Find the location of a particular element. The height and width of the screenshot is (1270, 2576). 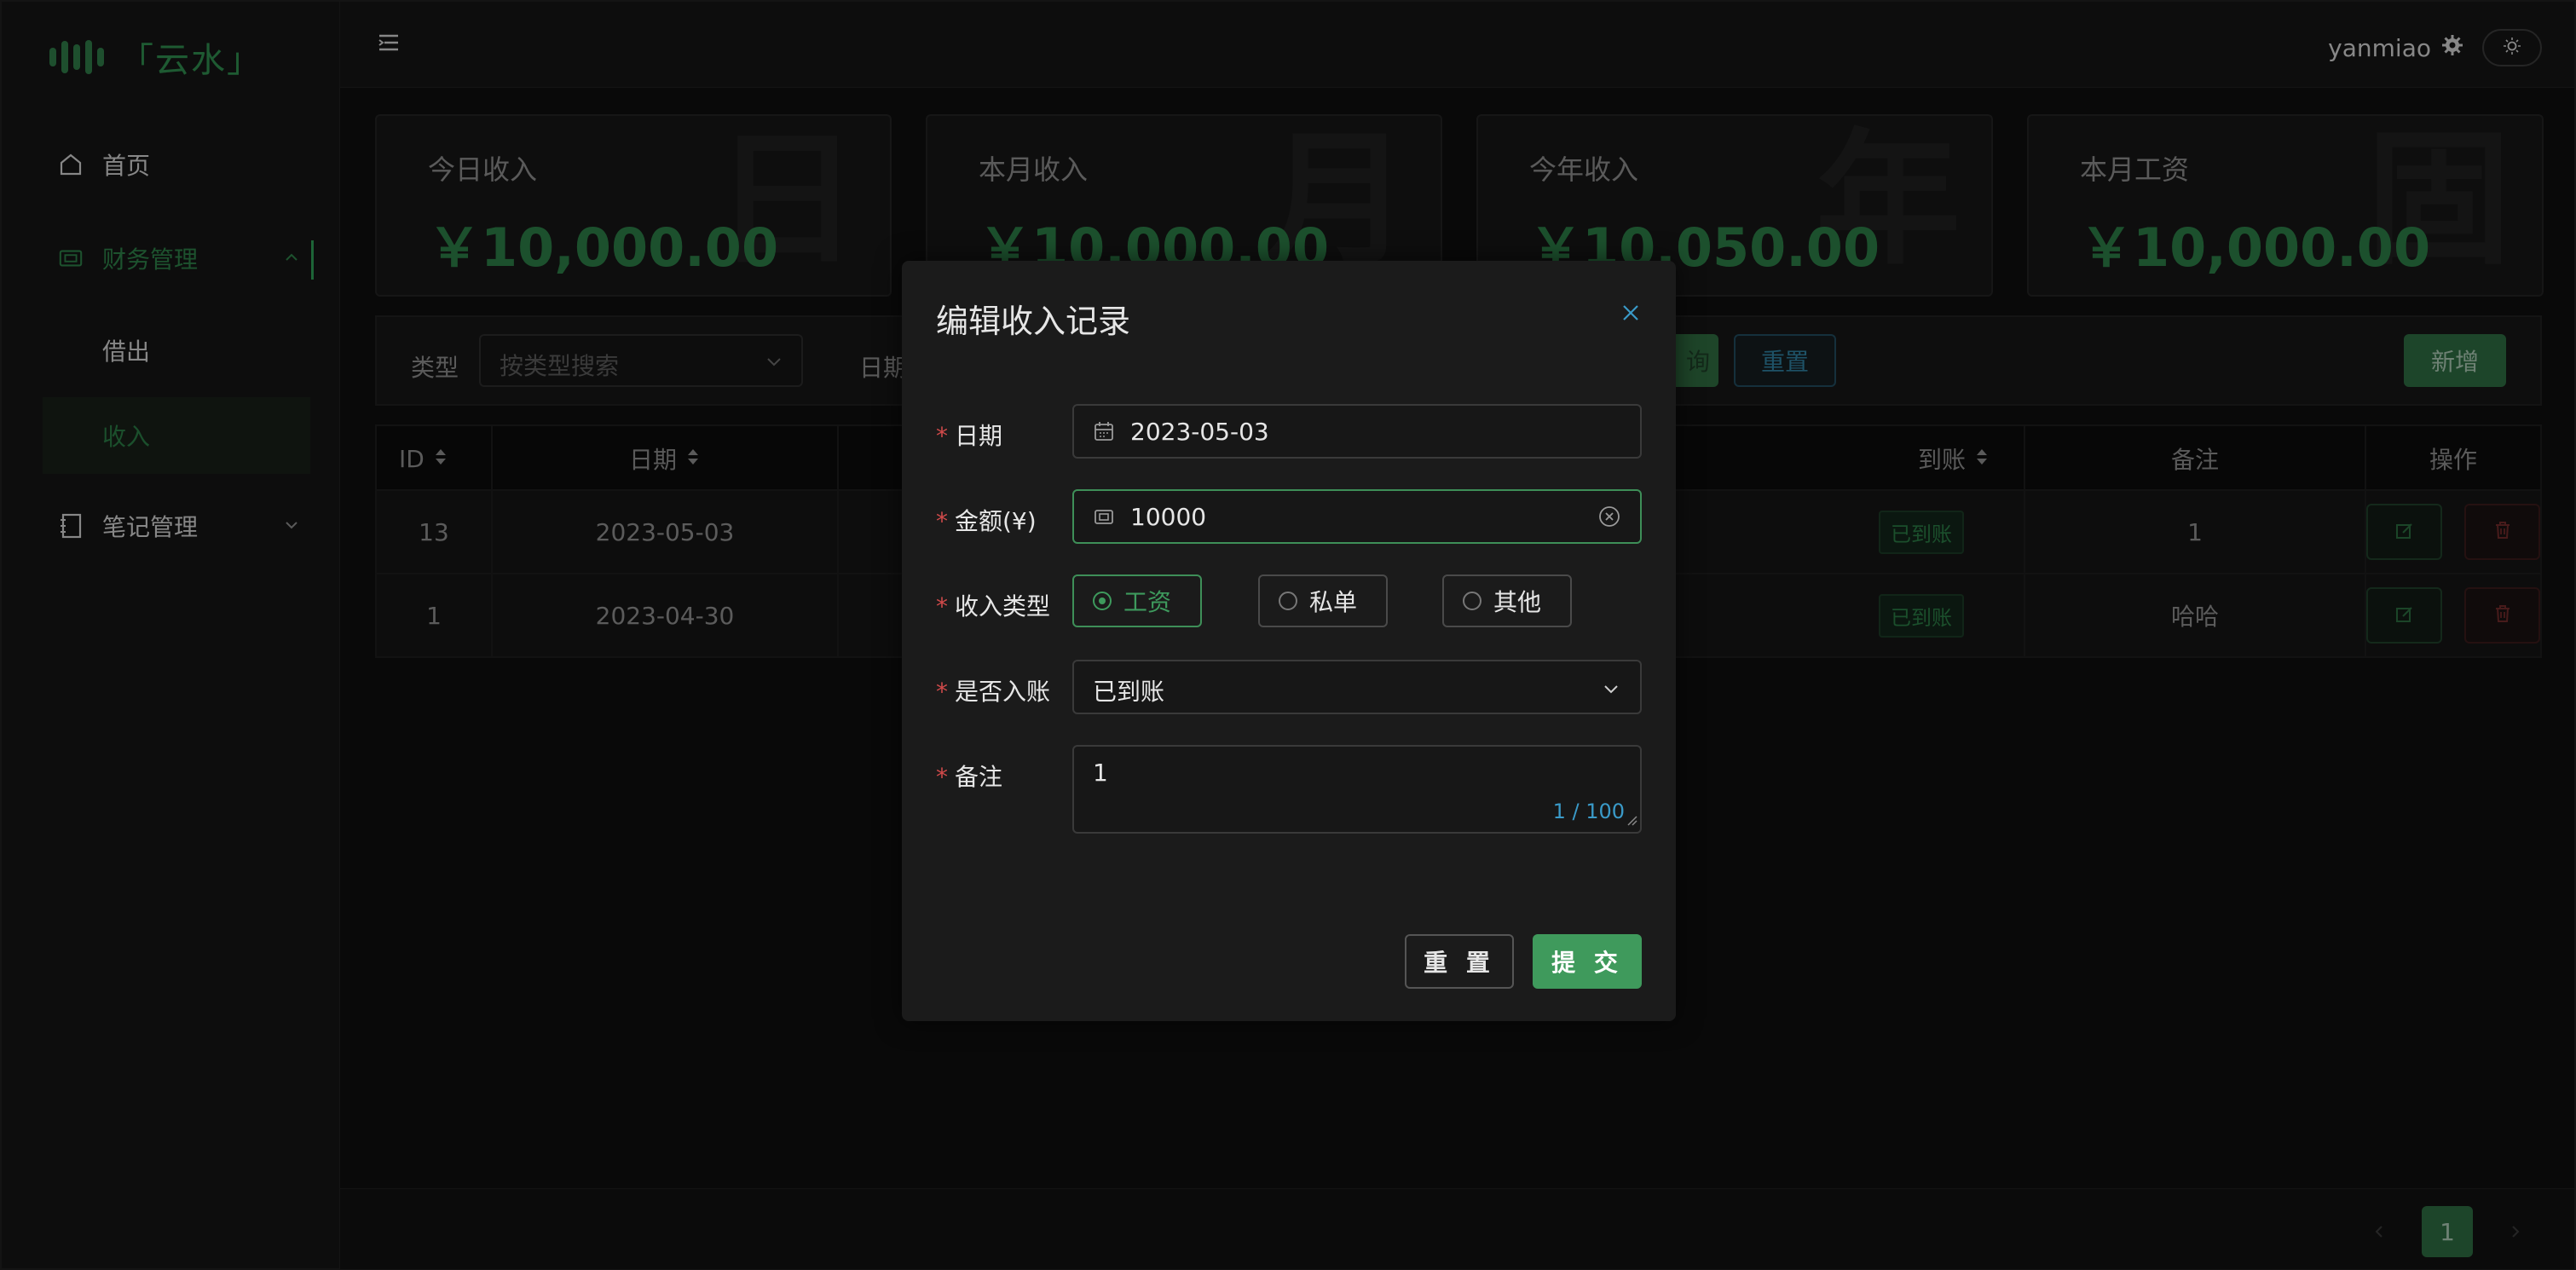

remark-field-label: * 备注 is located at coordinates (969, 777).